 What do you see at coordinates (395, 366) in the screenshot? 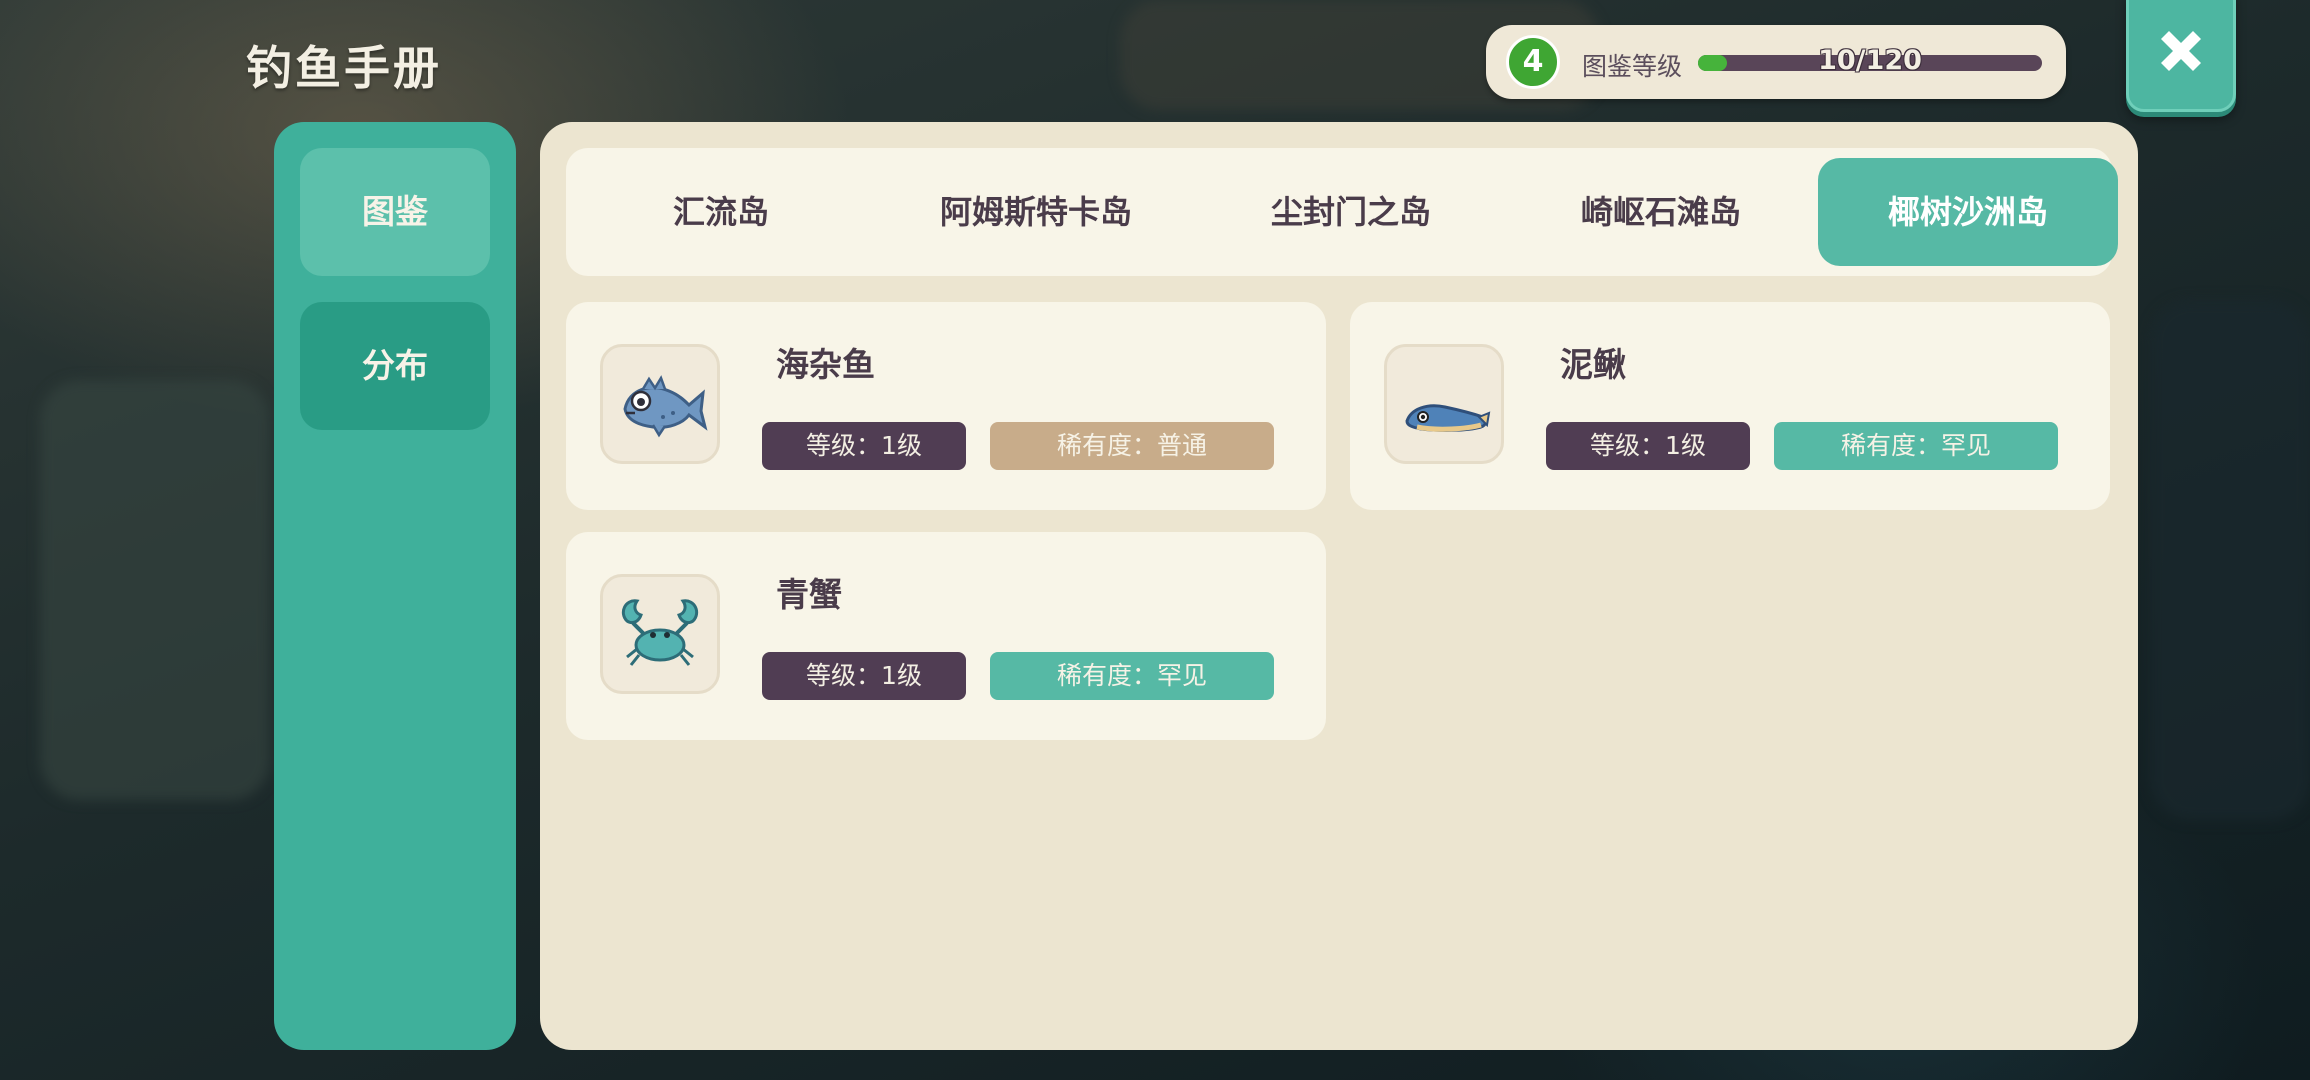
I see `sidebar-item-distribution: 分布` at bounding box center [395, 366].